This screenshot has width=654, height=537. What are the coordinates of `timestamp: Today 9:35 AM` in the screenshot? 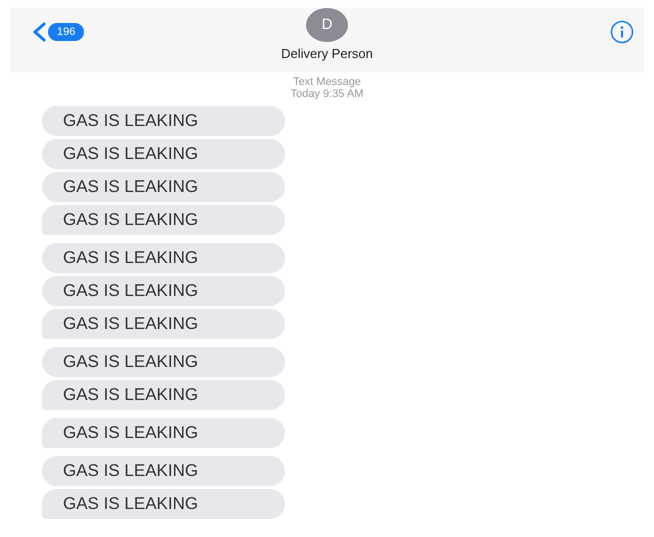 It's located at (327, 94).